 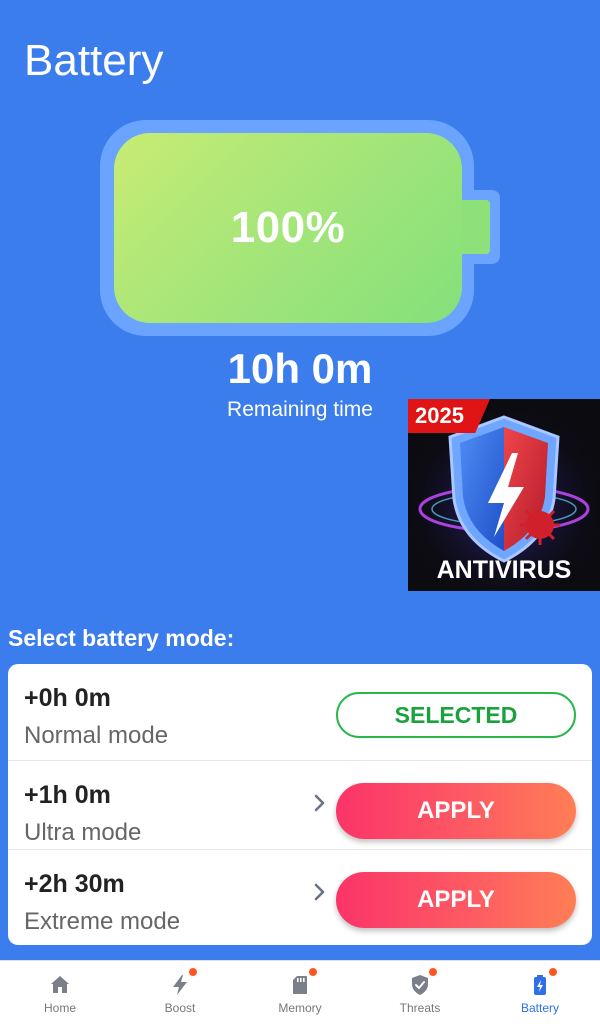 I want to click on battery-icon, so click(x=540, y=985).